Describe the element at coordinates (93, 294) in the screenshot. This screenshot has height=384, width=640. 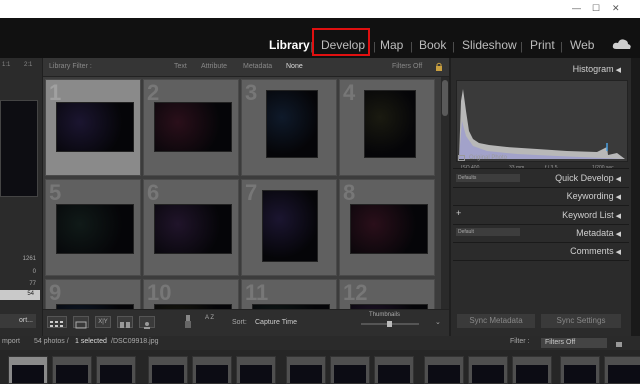
I see `grid-cell: 9` at that location.